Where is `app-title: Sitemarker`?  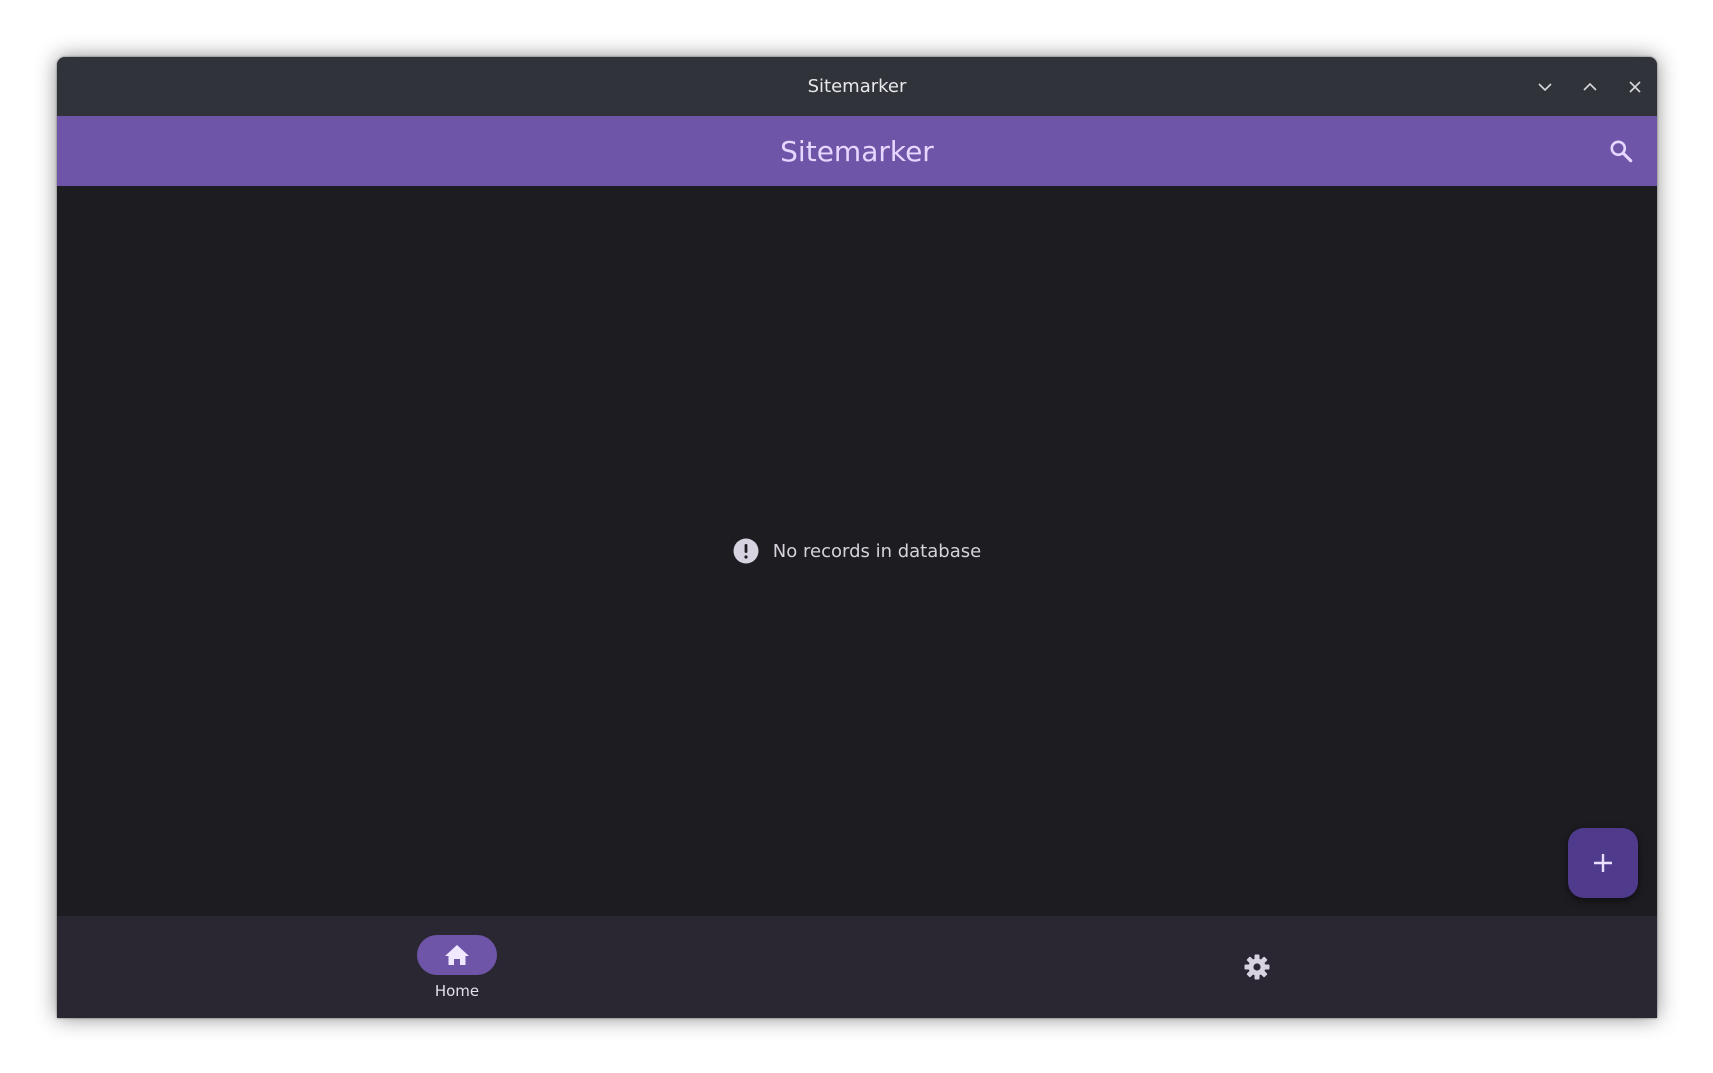 app-title: Sitemarker is located at coordinates (857, 151).